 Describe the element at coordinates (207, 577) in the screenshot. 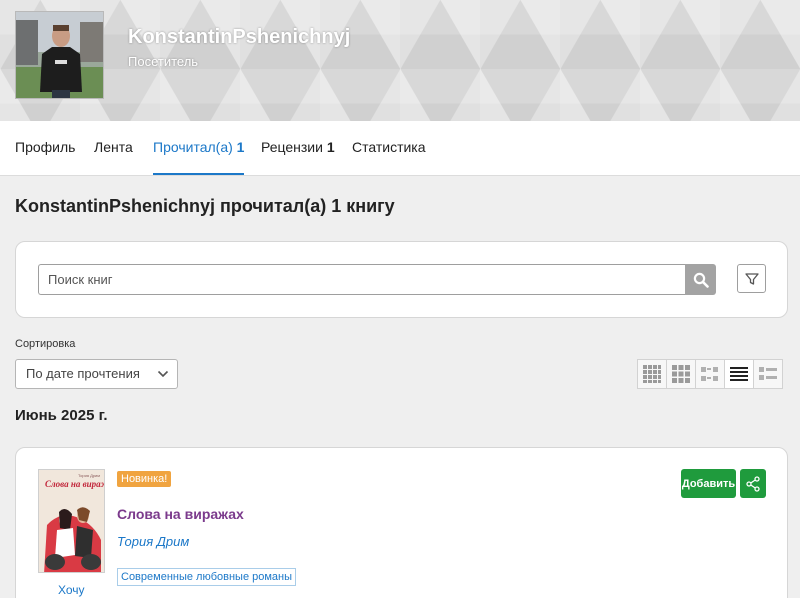

I see `genre-tag: Современные любовные романы` at that location.